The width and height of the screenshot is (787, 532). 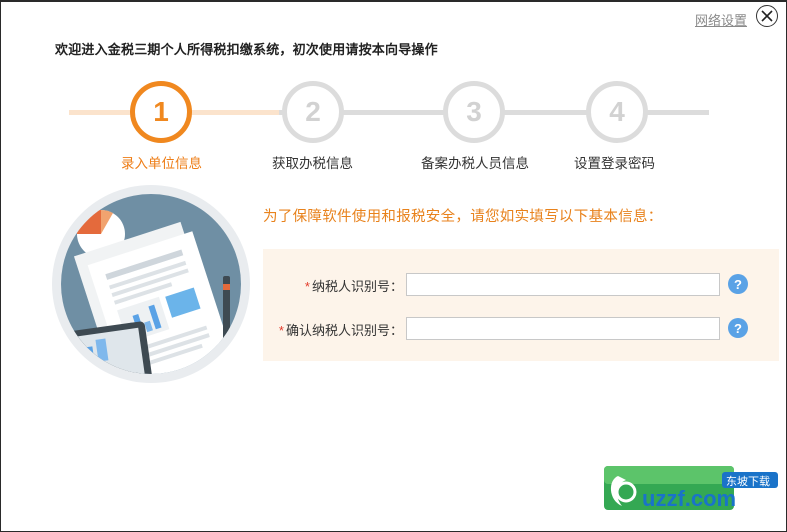 I want to click on close-icon, so click(x=767, y=16).